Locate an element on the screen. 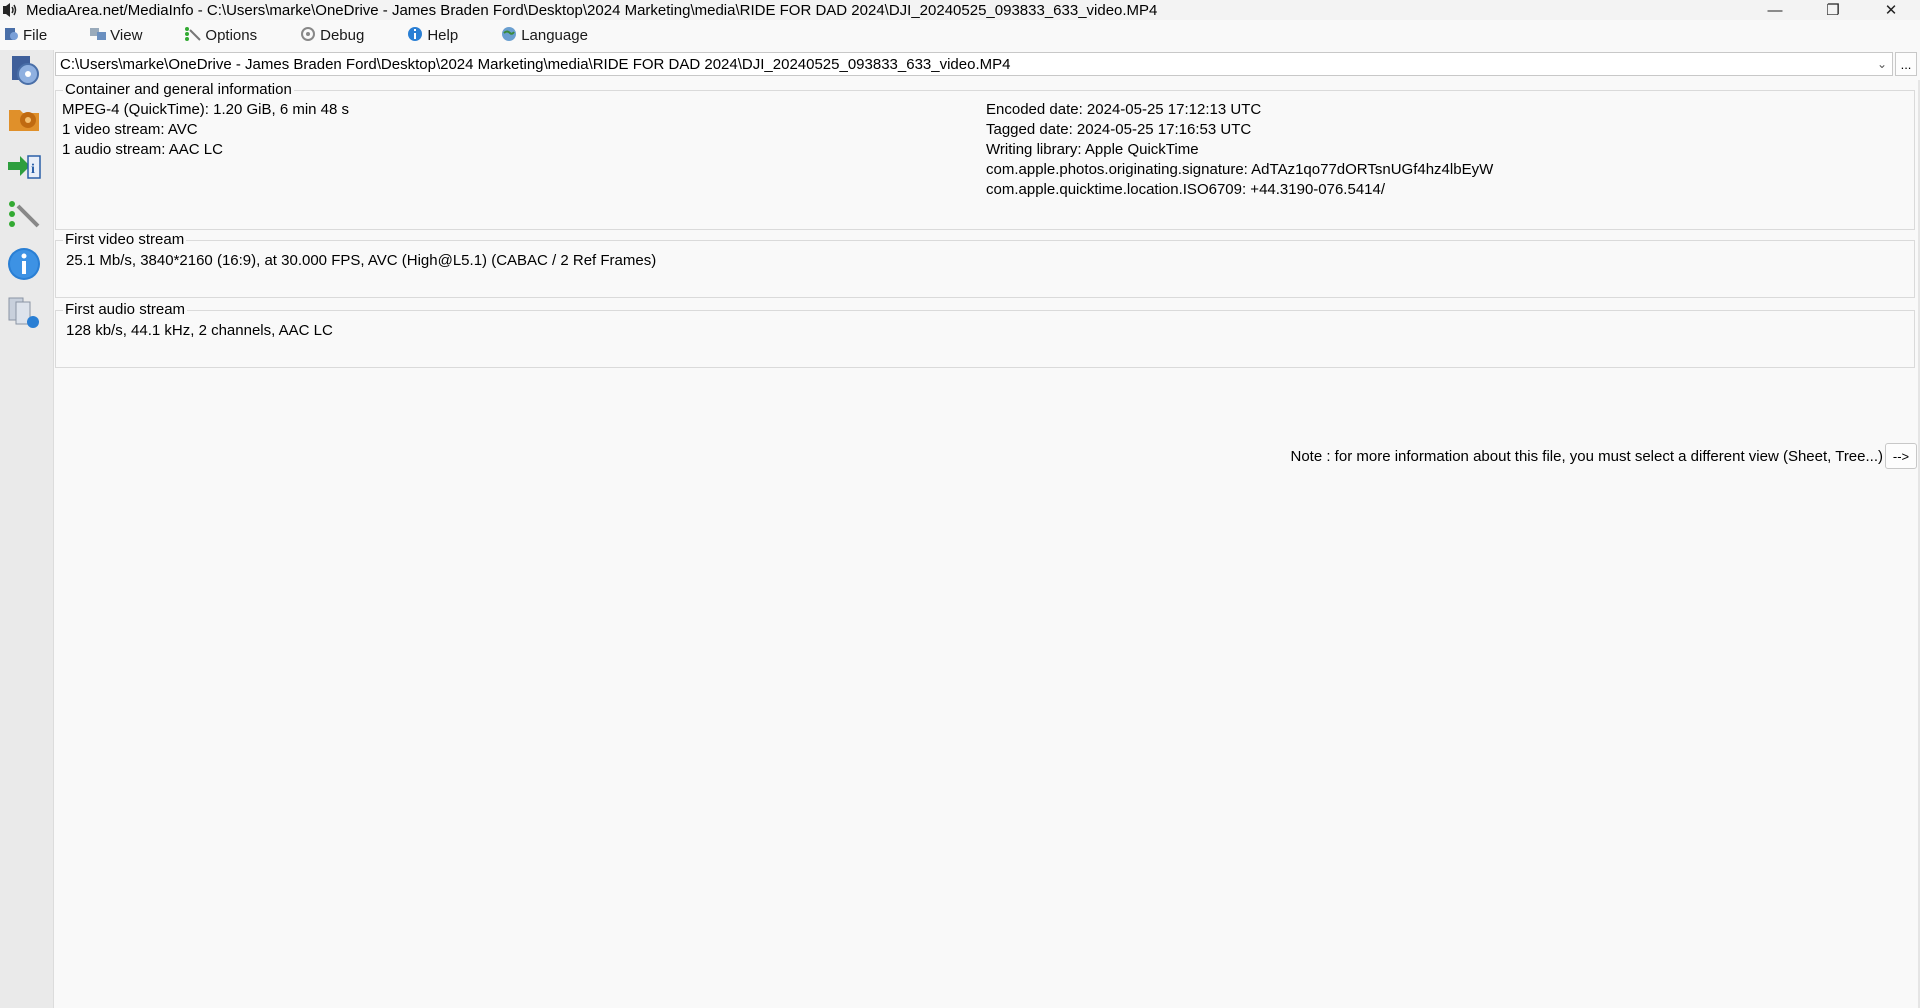 The image size is (1920, 1008). menu-debug-label: Debug is located at coordinates (342, 35).